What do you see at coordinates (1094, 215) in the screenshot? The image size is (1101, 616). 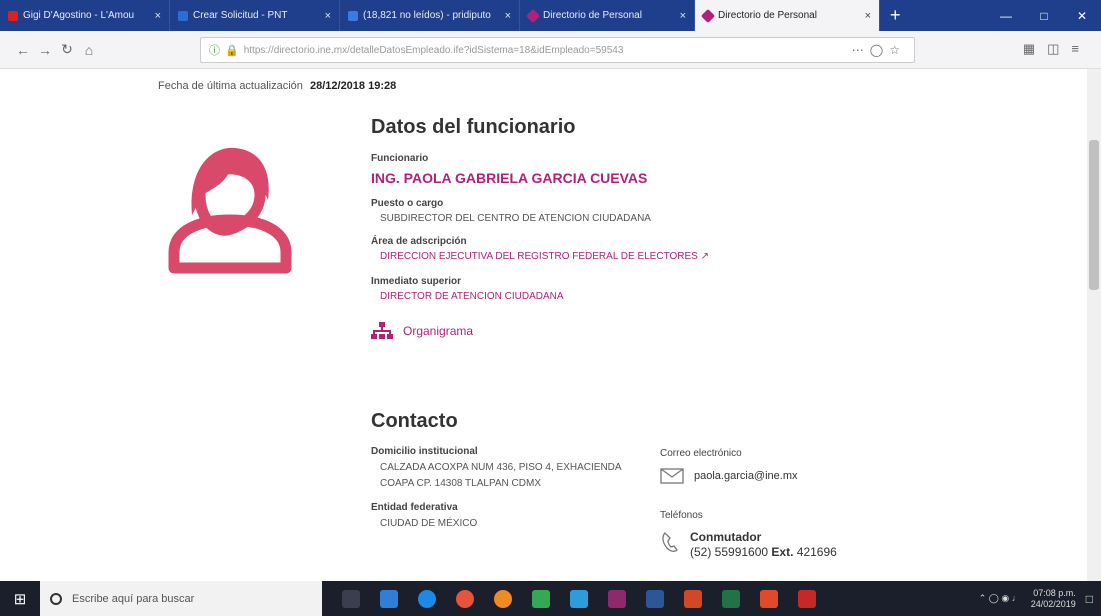 I see `scrollbar-thumb` at bounding box center [1094, 215].